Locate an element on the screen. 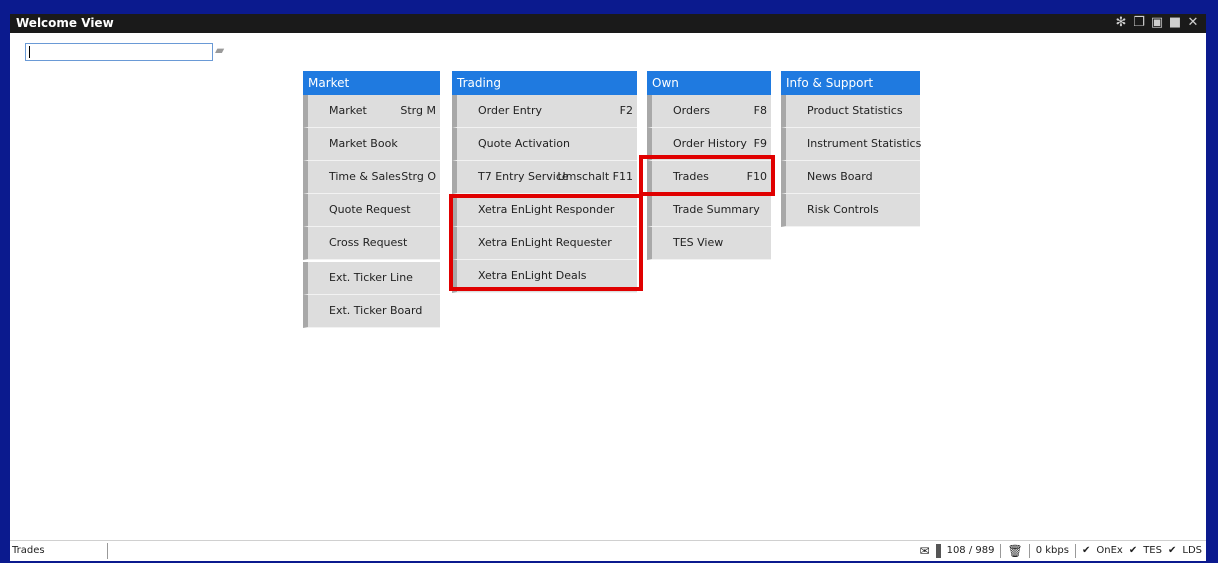  tile-icon: ▣ is located at coordinates (1157, 23).